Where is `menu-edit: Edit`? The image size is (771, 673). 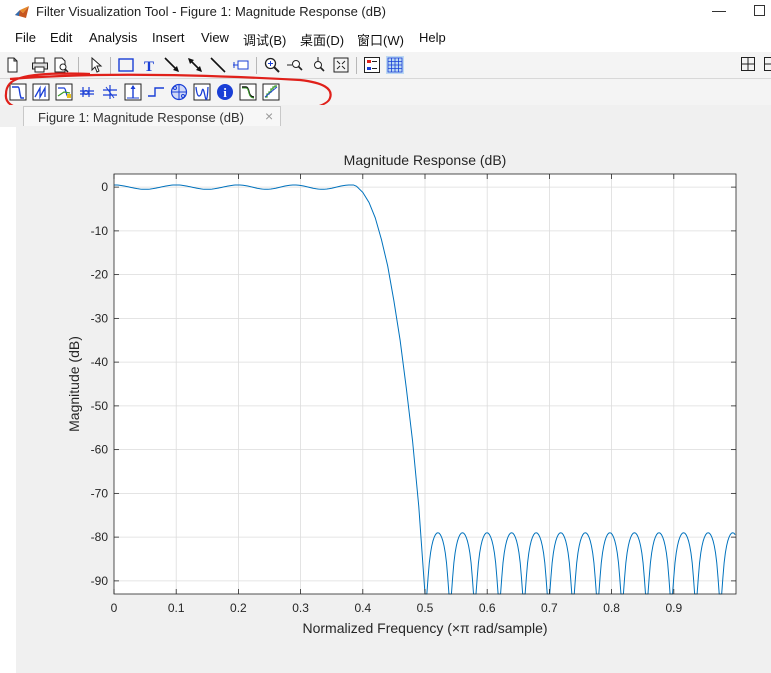 menu-edit: Edit is located at coordinates (61, 37).